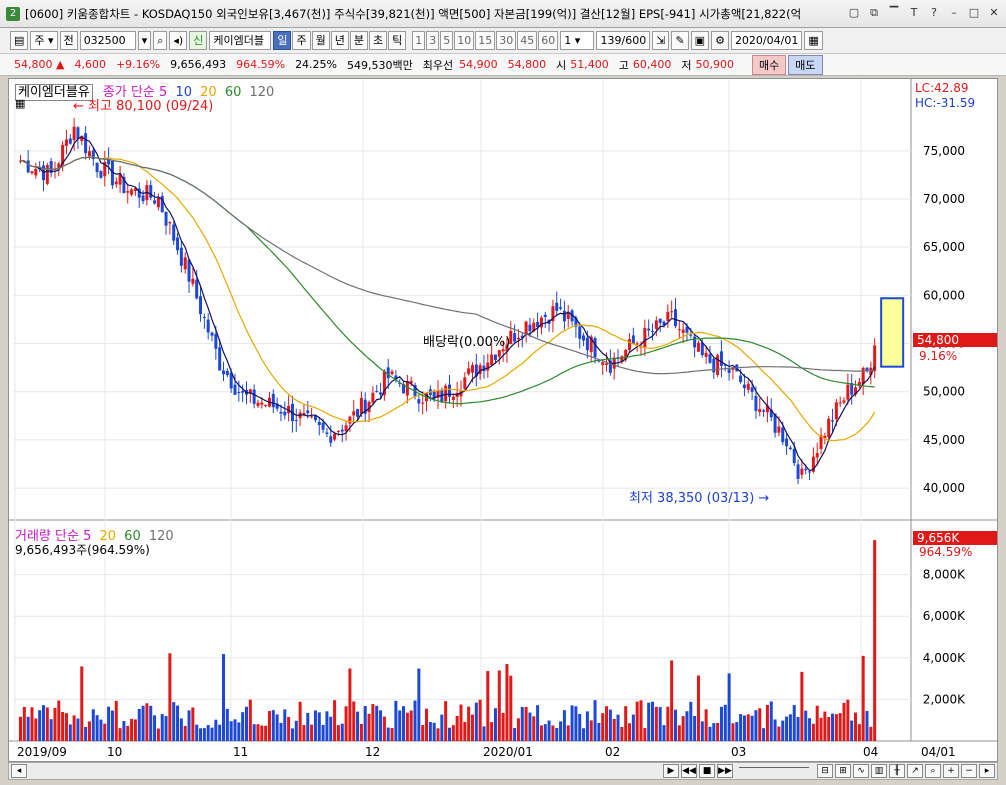 The height and width of the screenshot is (785, 1006). What do you see at coordinates (160, 40) in the screenshot?
I see `search-icon: ⌕` at bounding box center [160, 40].